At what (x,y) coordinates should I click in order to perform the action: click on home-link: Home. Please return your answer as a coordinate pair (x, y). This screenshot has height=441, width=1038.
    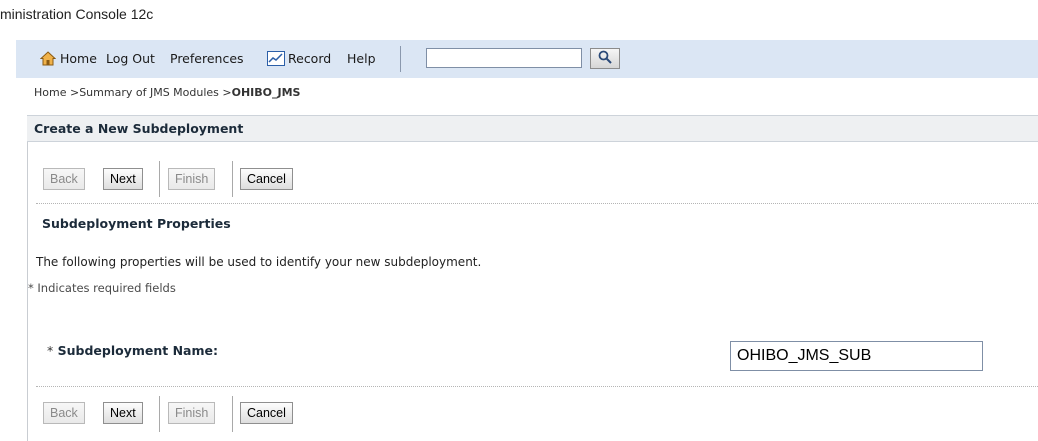
    Looking at the image, I should click on (78, 59).